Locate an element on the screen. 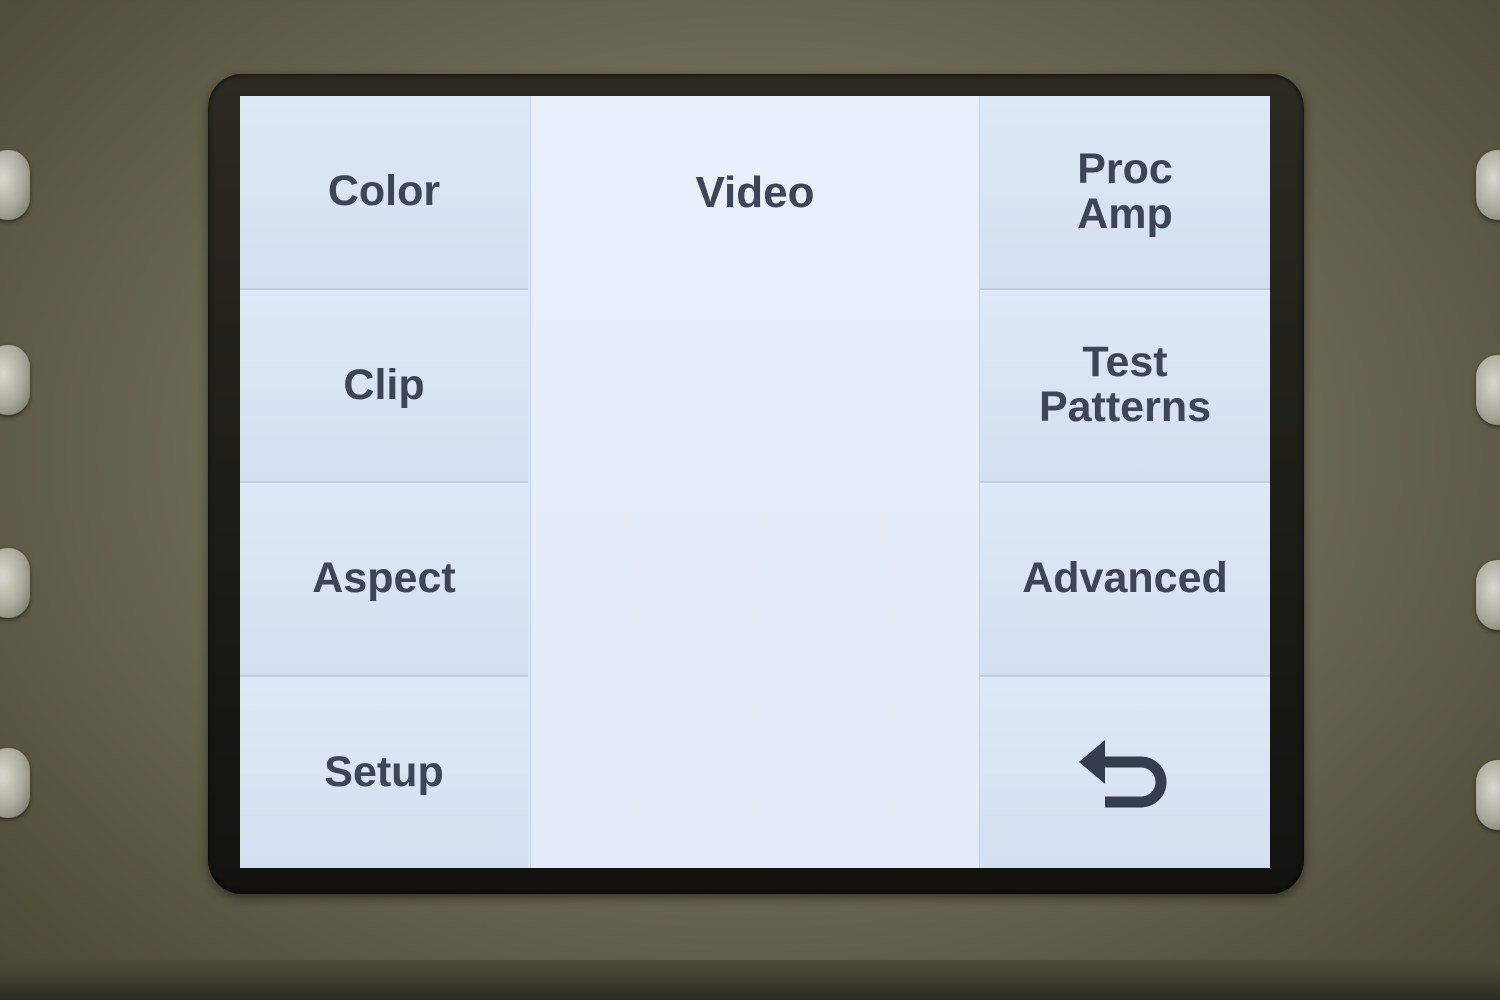 This screenshot has height=1000, width=1500. color-button: Color is located at coordinates (384, 193).